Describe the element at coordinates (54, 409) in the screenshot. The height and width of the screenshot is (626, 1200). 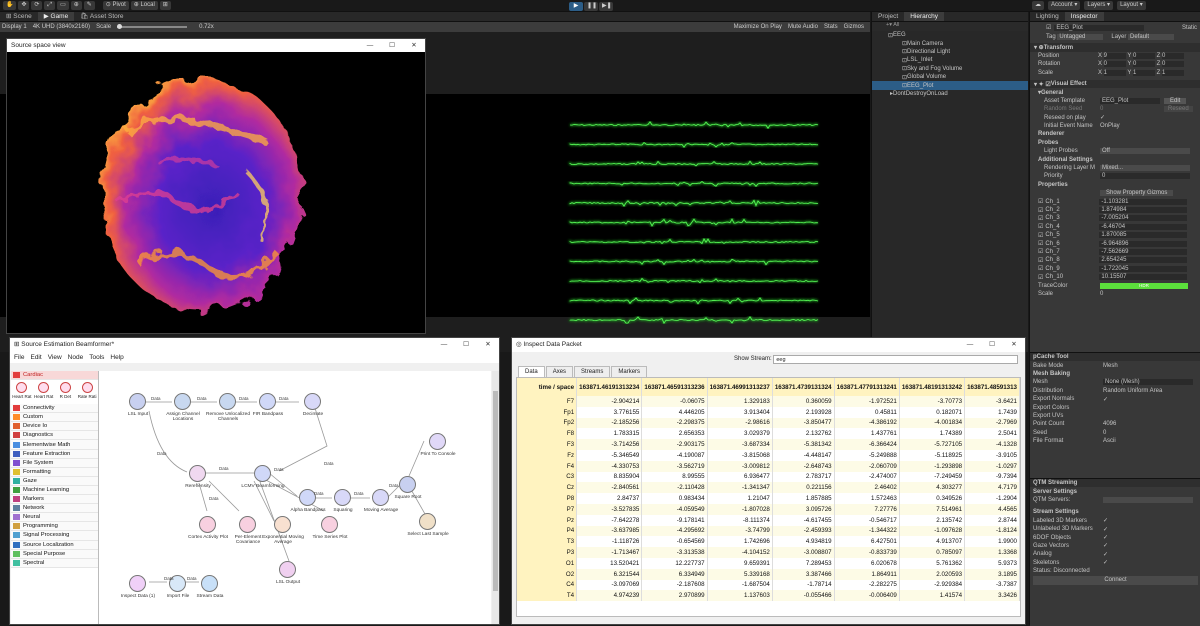
I see `category-item: Connectivity` at that location.